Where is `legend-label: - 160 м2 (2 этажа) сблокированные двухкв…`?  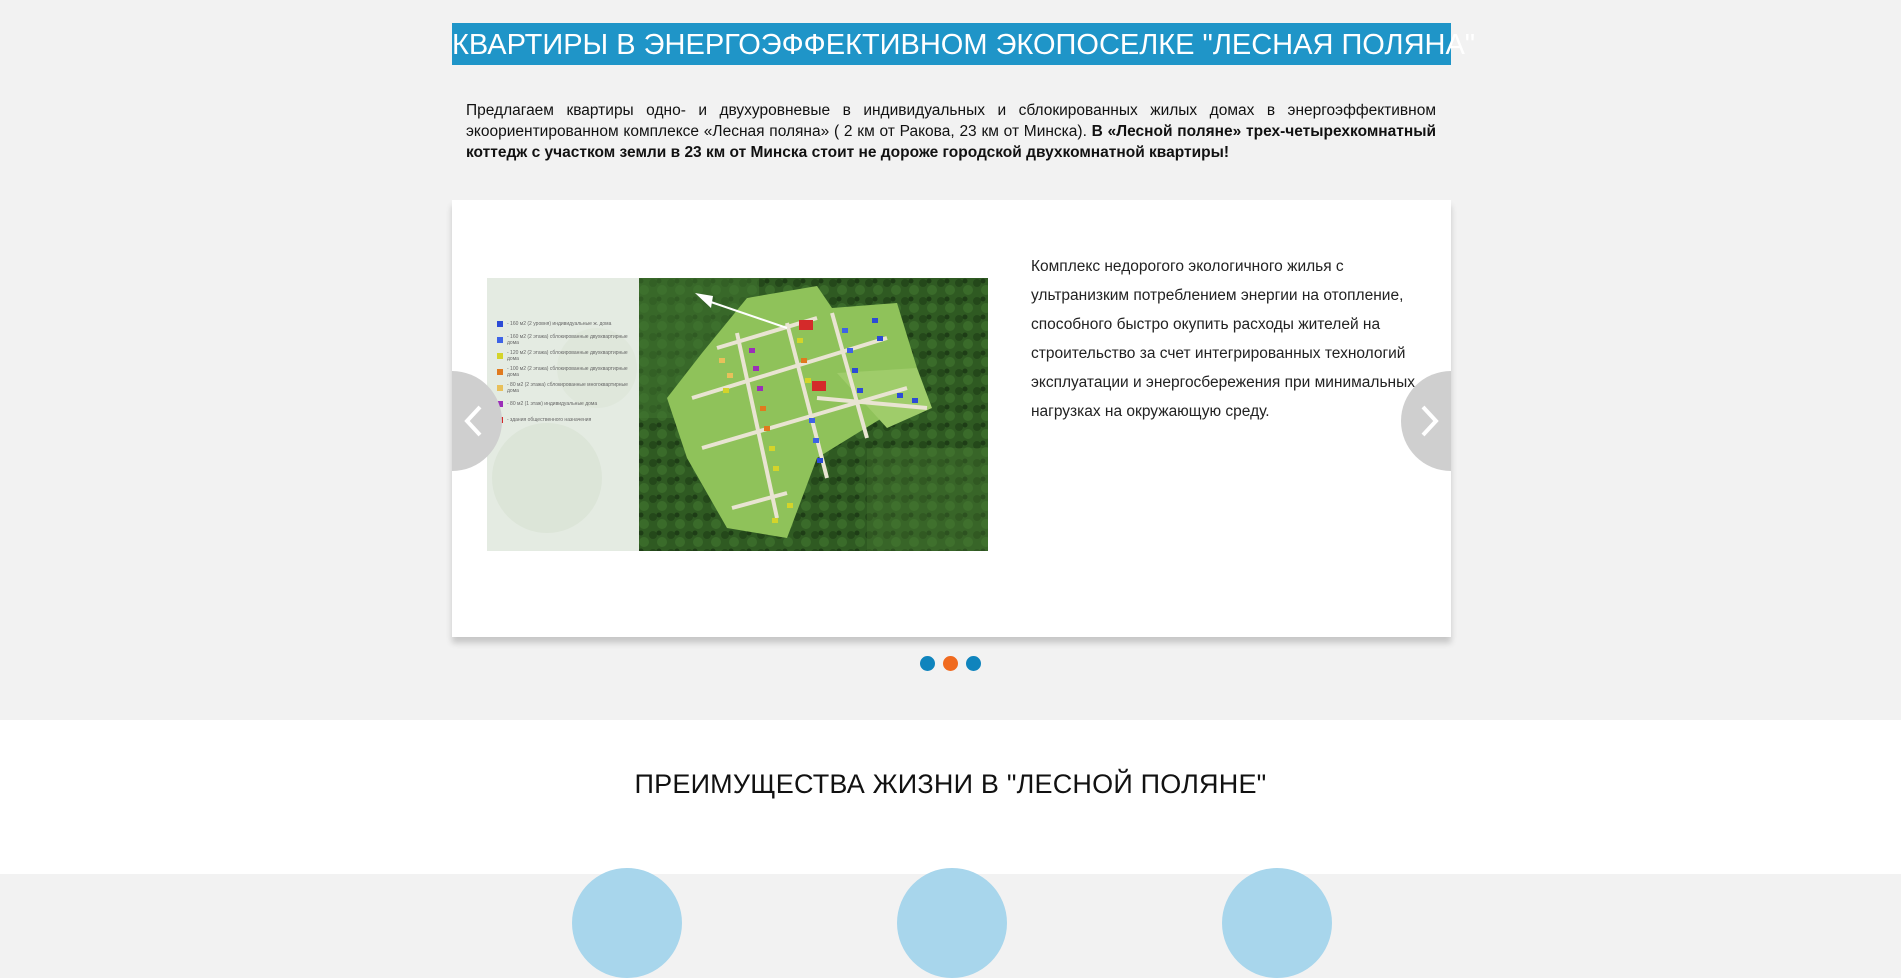 legend-label: - 160 м2 (2 этажа) сблокированные двухкв… is located at coordinates (567, 340).